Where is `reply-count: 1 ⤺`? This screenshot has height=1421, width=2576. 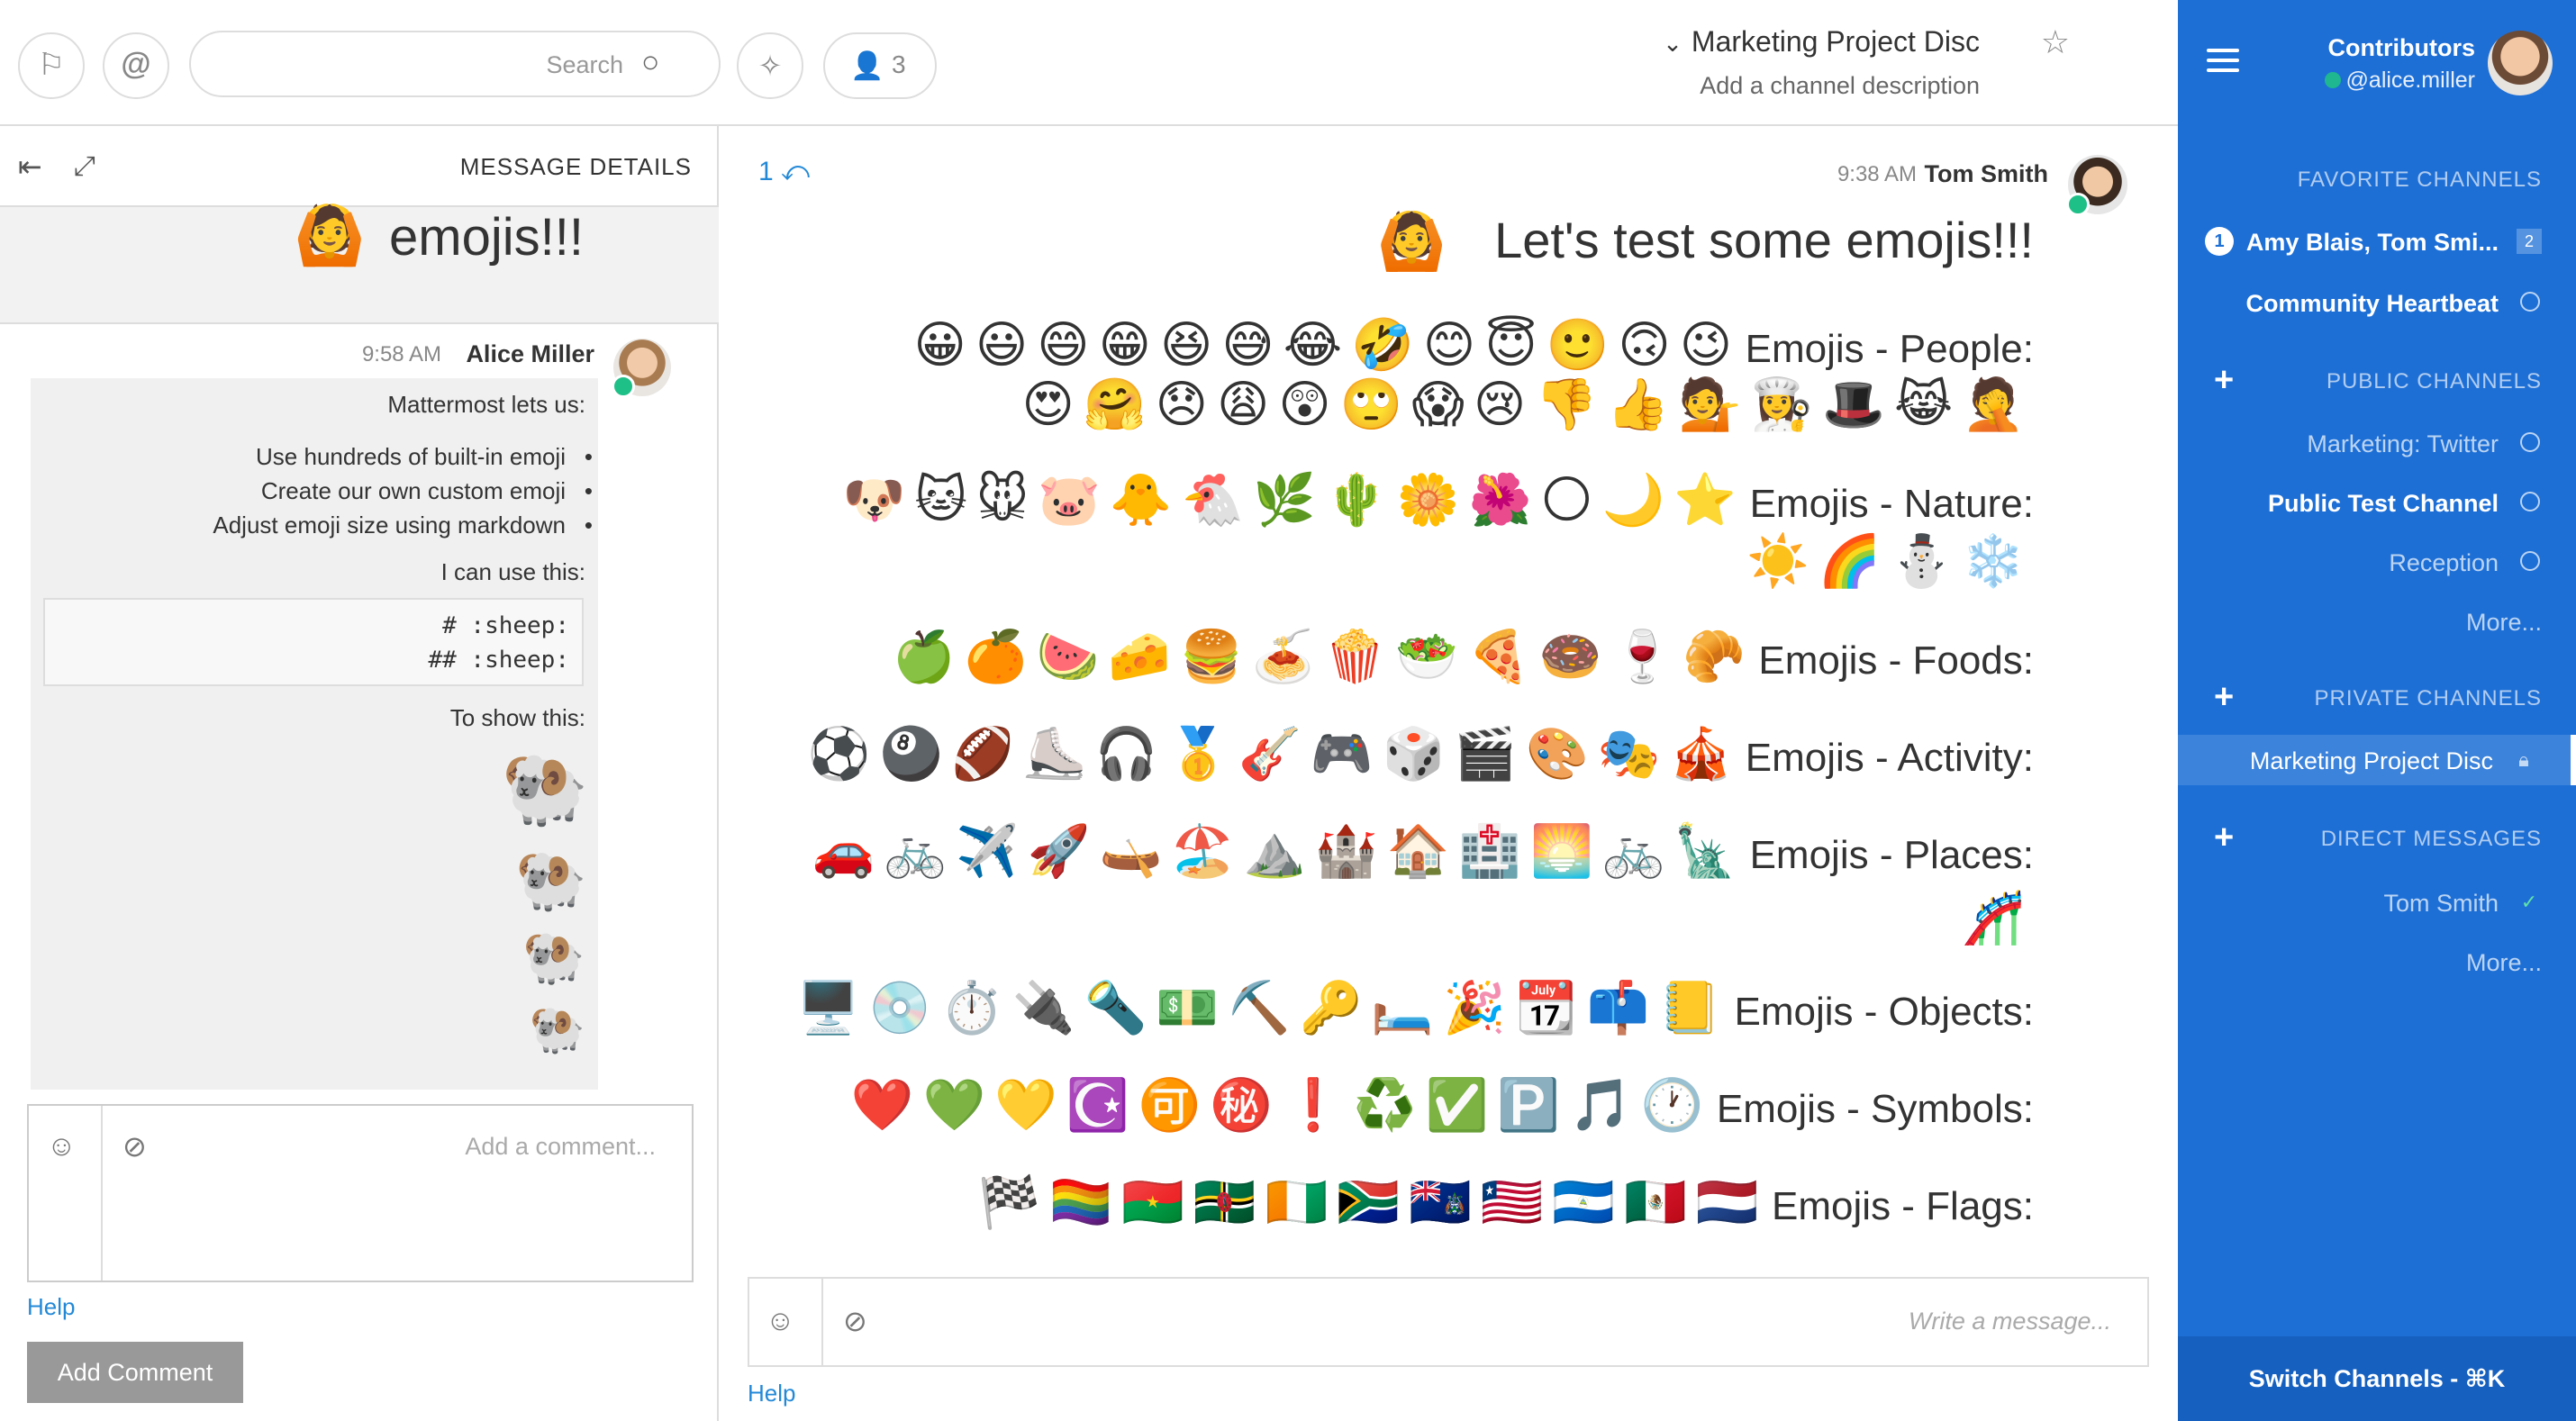 reply-count: 1 ⤺ is located at coordinates (784, 172).